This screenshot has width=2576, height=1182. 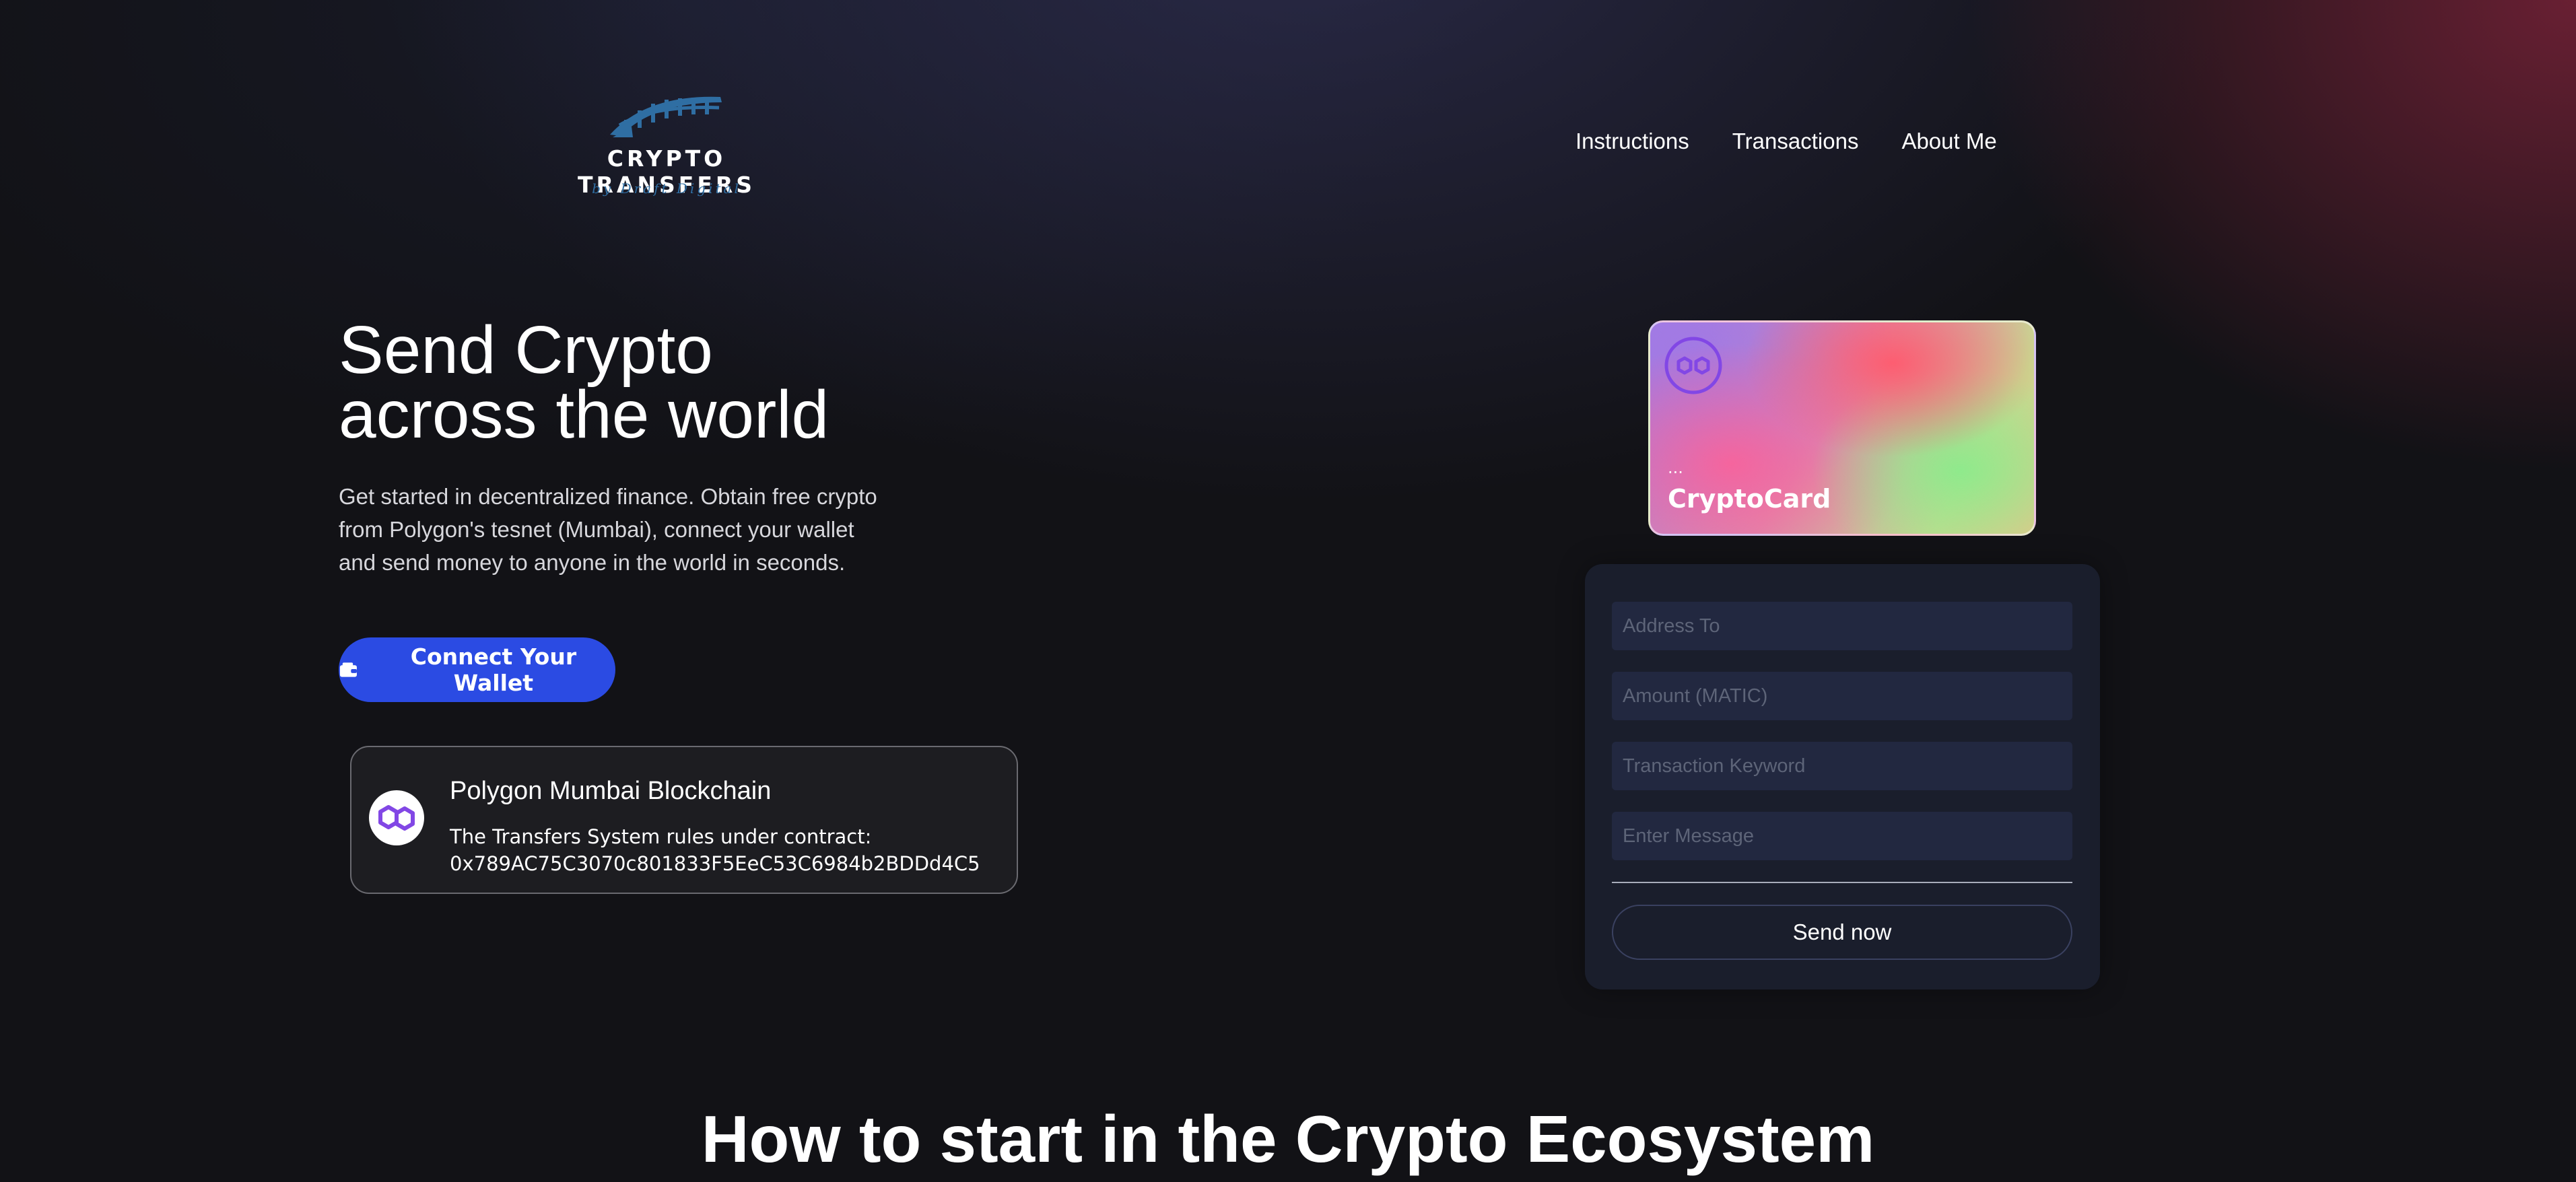 What do you see at coordinates (526, 350) in the screenshot?
I see `hero-title-line1: Send Crypto` at bounding box center [526, 350].